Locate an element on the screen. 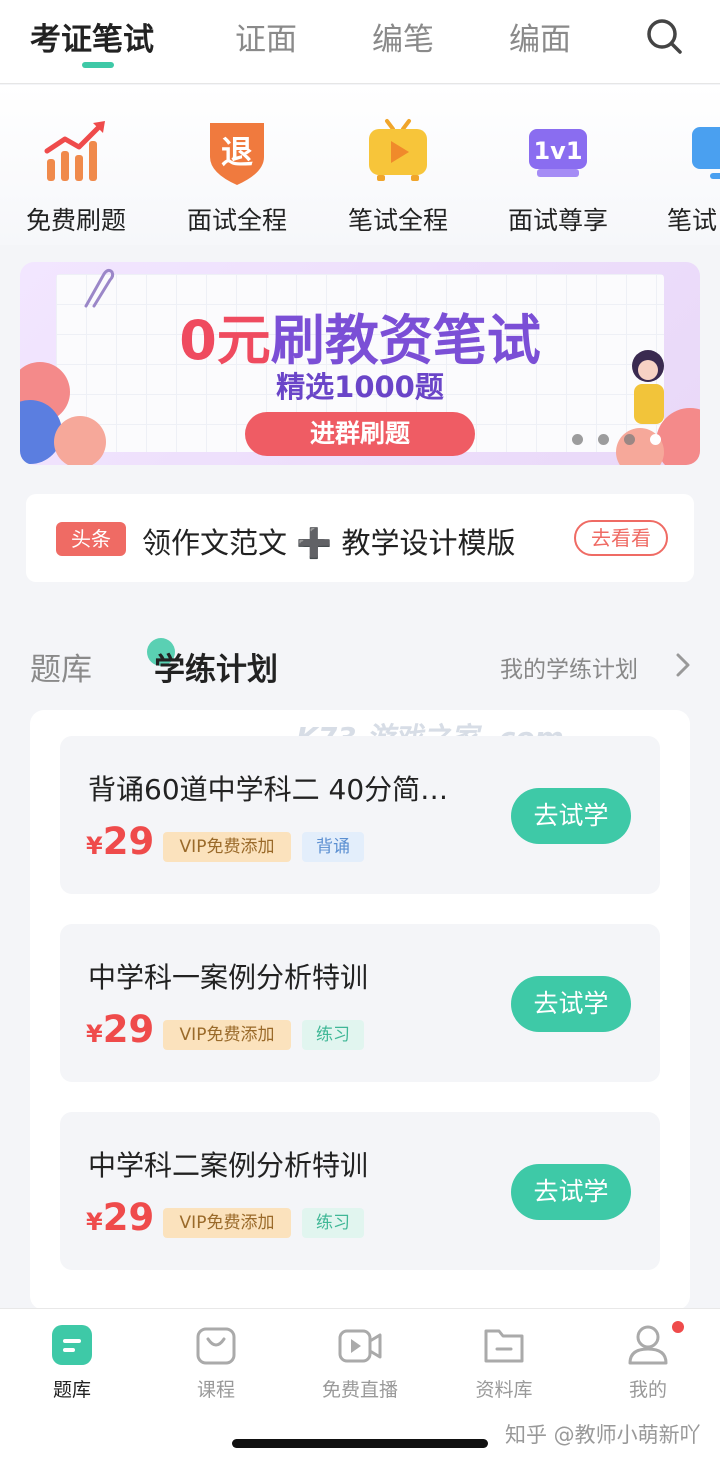  video-tv-icon is located at coordinates (398, 152).